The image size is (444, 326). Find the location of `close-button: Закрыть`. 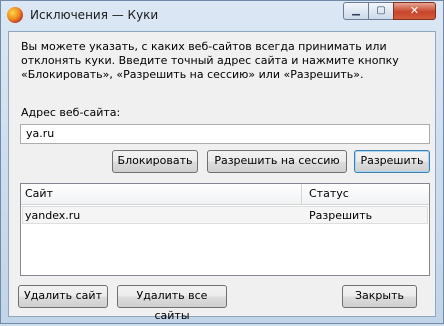

close-button: Закрыть is located at coordinates (379, 296).